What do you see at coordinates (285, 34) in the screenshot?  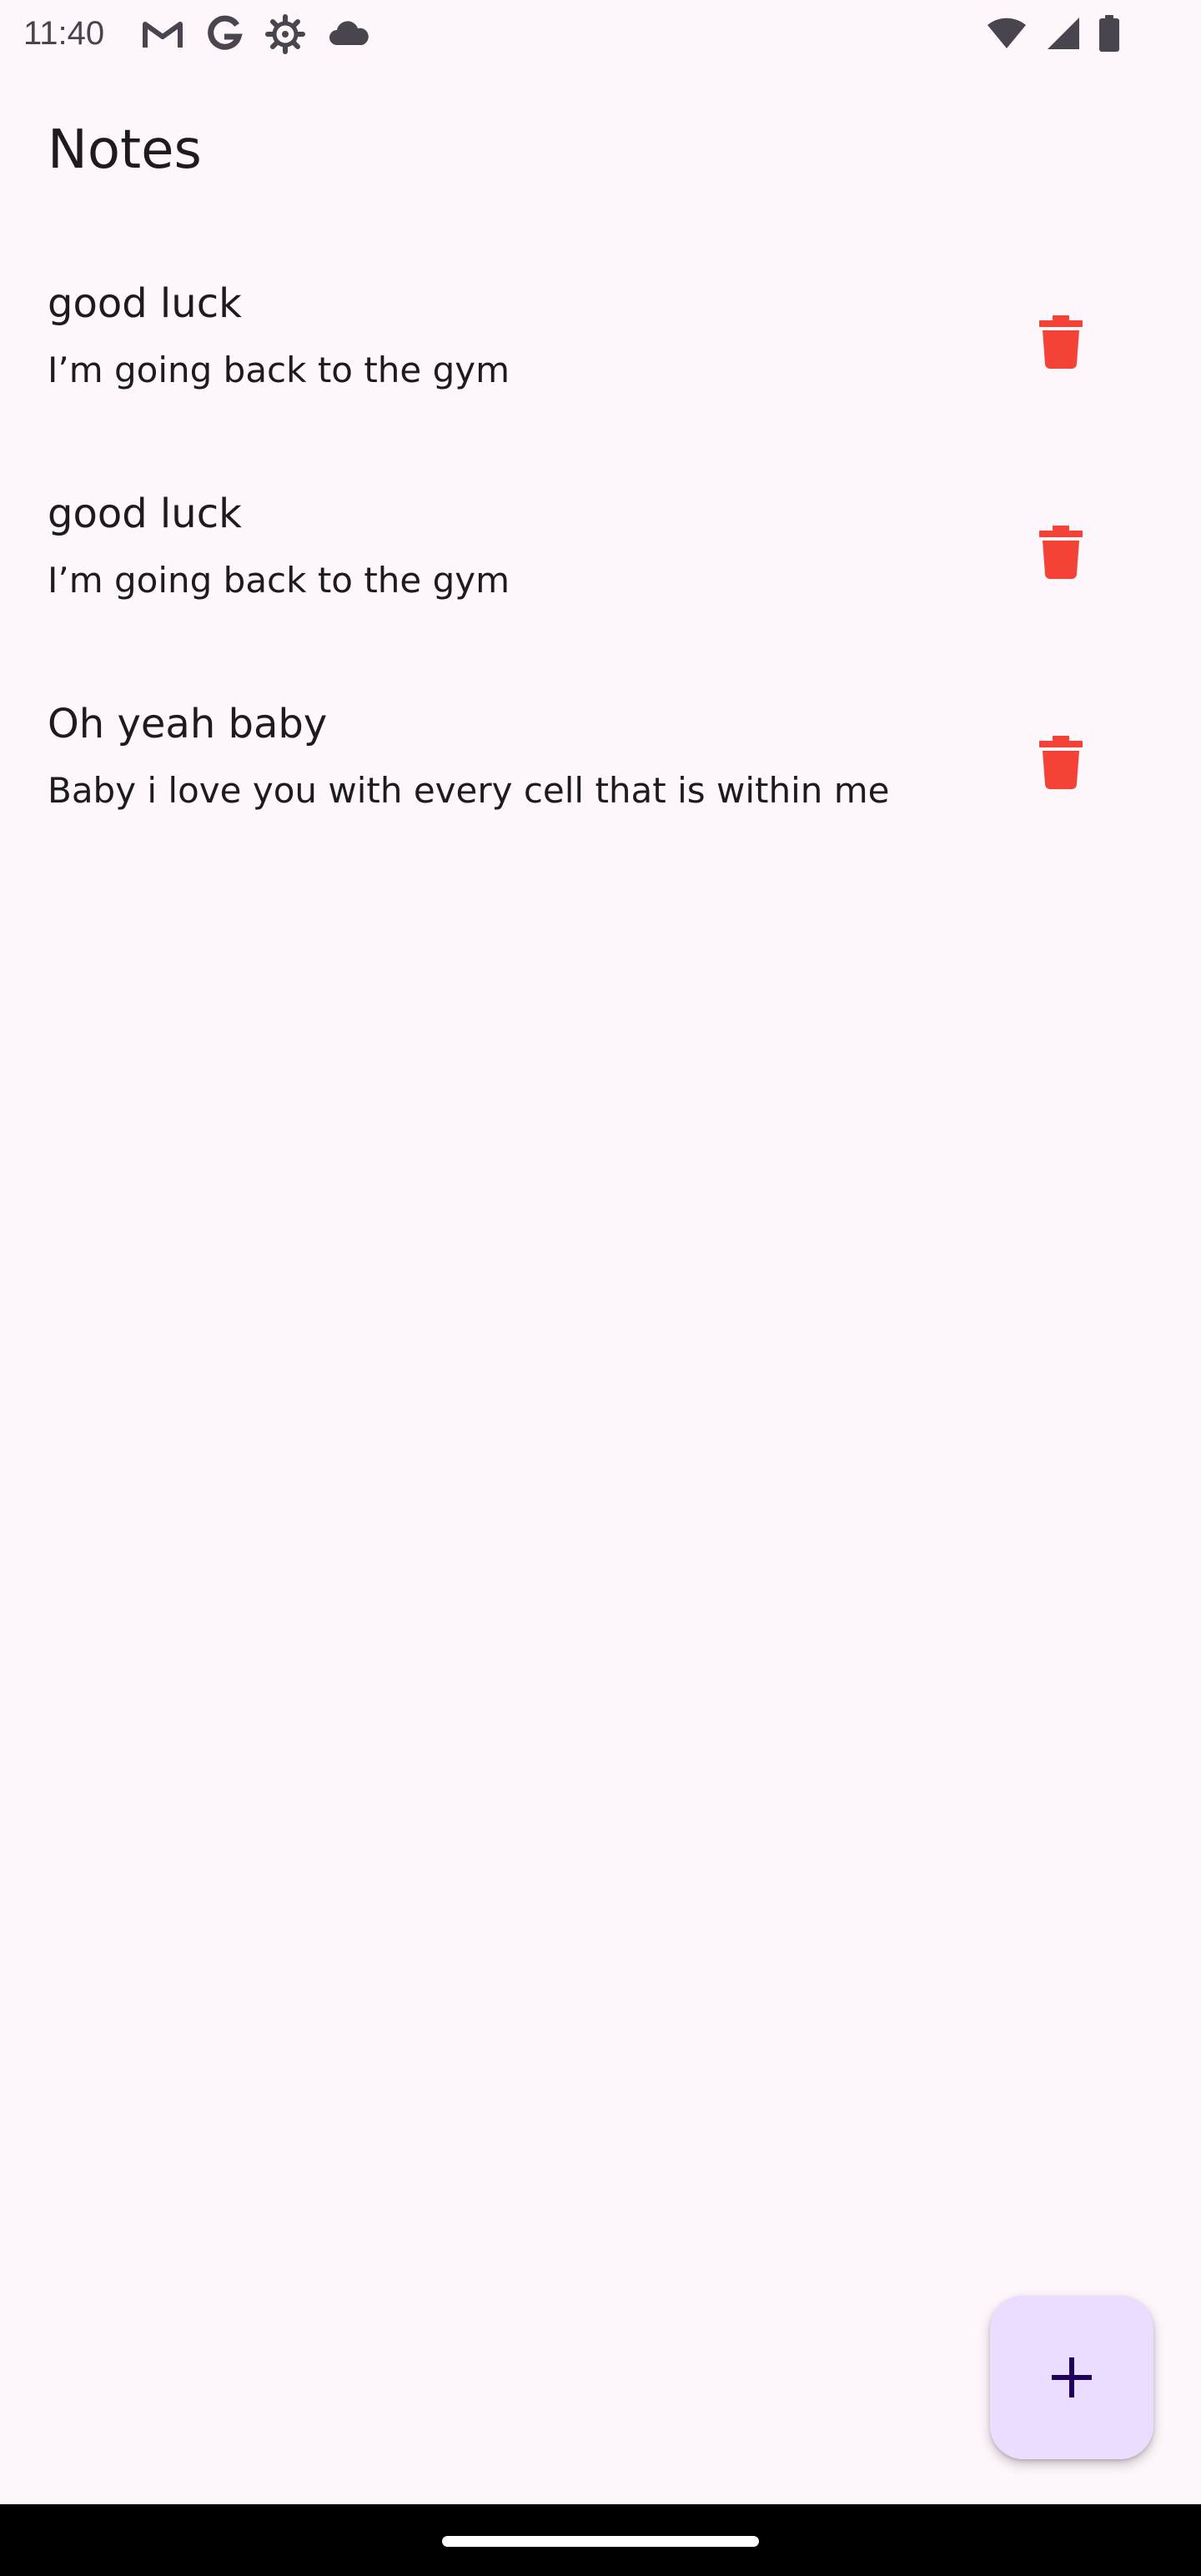 I see `settings-gear-icon` at bounding box center [285, 34].